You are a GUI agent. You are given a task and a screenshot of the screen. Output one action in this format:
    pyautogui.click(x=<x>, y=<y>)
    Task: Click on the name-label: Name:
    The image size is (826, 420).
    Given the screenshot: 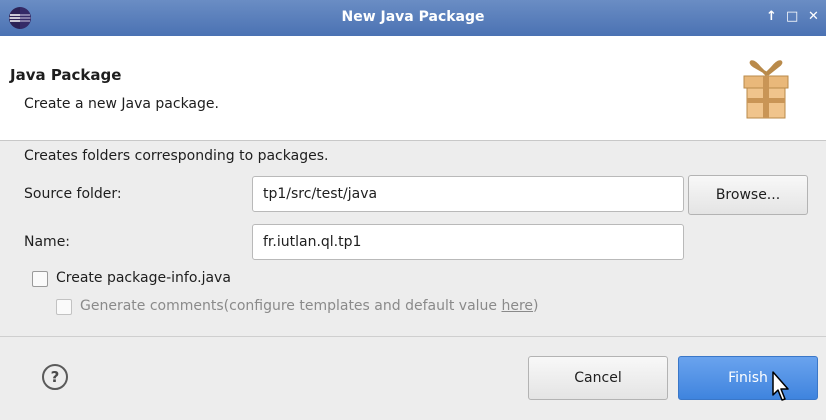 What is the action you would take?
    pyautogui.click(x=47, y=242)
    